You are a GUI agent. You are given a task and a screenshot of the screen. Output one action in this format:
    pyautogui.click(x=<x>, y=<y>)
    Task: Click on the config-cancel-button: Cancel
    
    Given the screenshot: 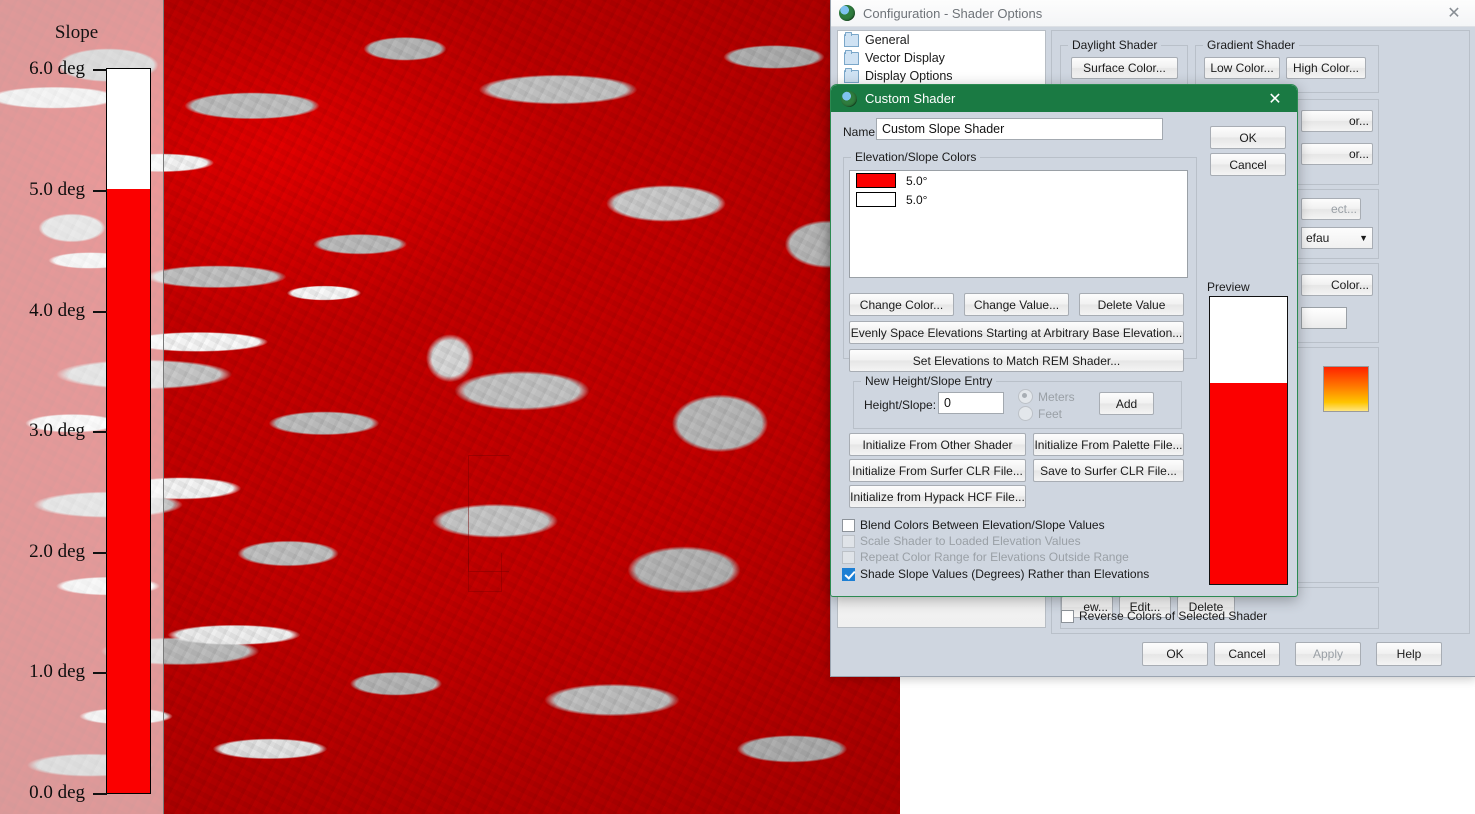 What is the action you would take?
    pyautogui.click(x=1247, y=654)
    